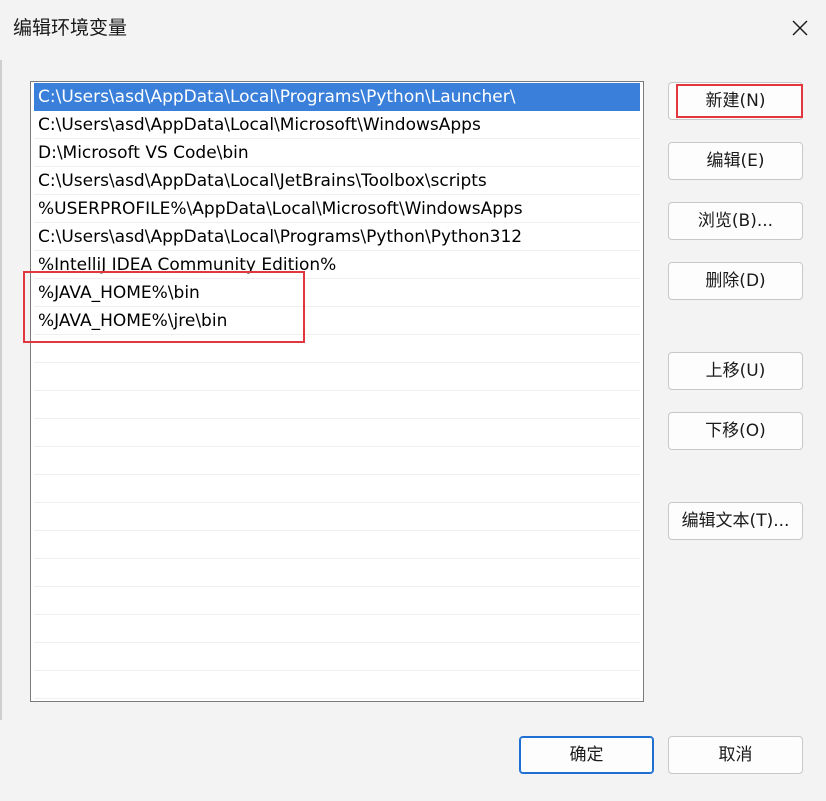  Describe the element at coordinates (70, 28) in the screenshot. I see `dialog-title: 编辑环境变量` at that location.